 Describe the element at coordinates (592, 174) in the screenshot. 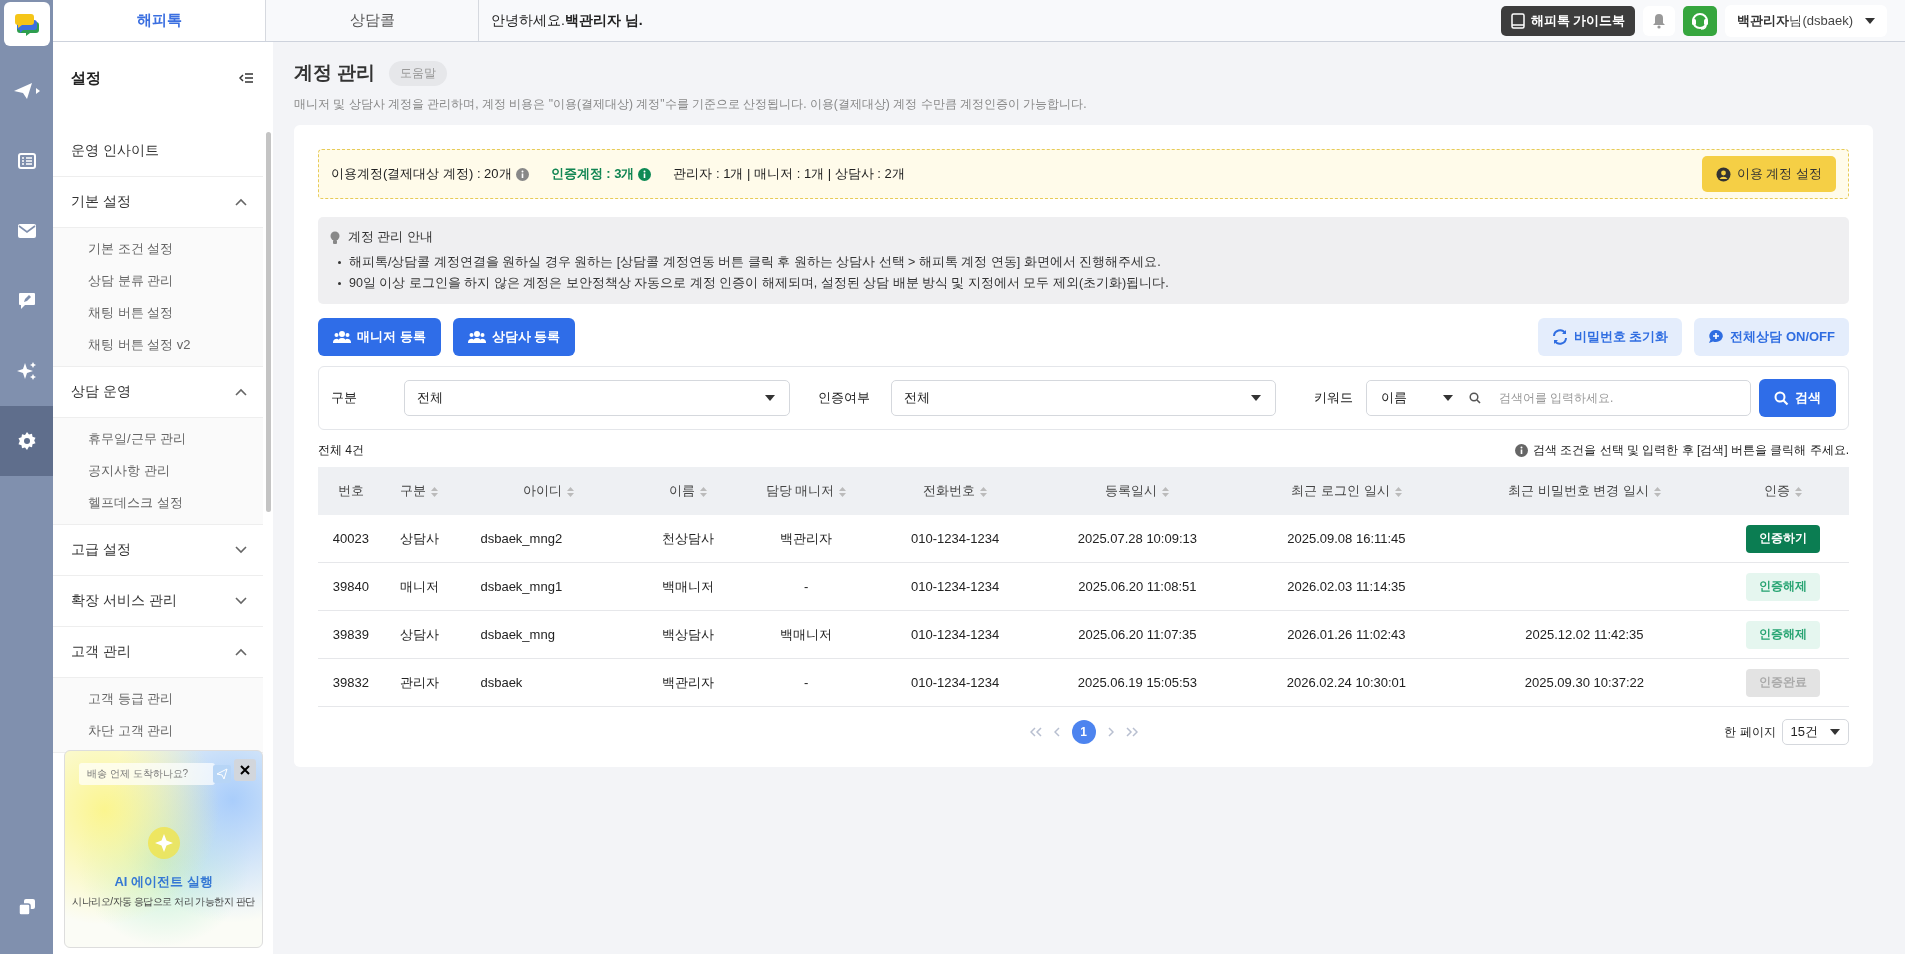

I see `certified-count: 인증계정 : 3개` at that location.